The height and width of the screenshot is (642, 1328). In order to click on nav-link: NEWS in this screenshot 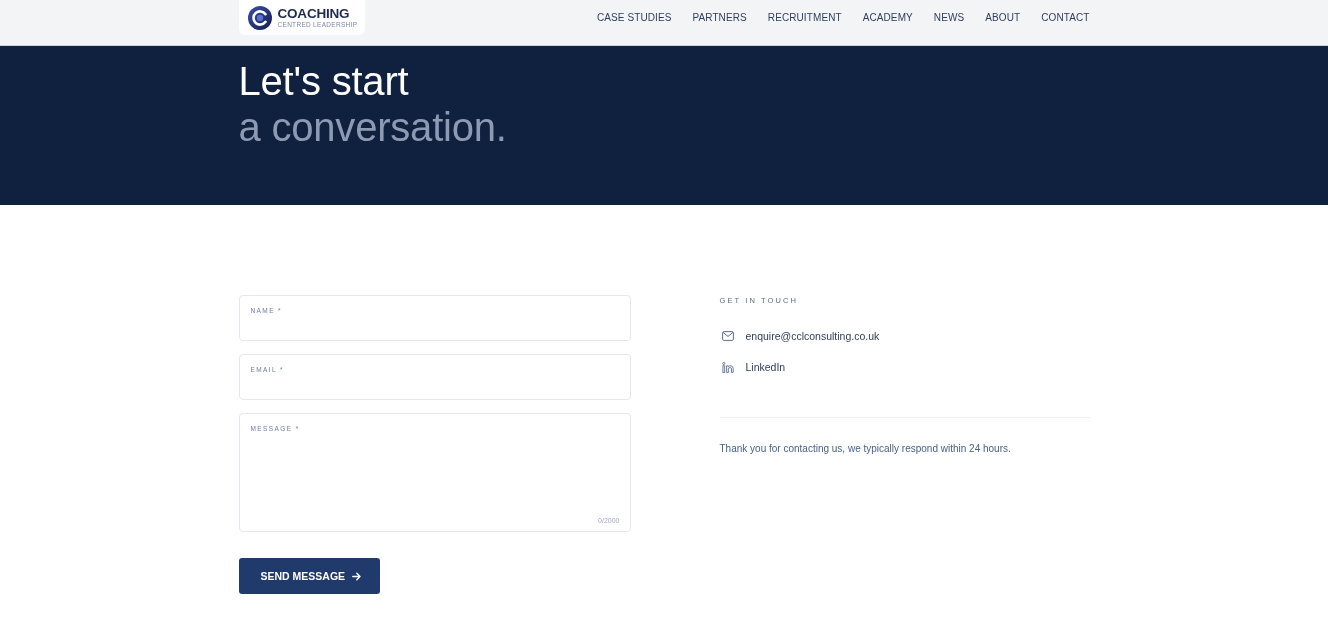, I will do `click(949, 17)`.